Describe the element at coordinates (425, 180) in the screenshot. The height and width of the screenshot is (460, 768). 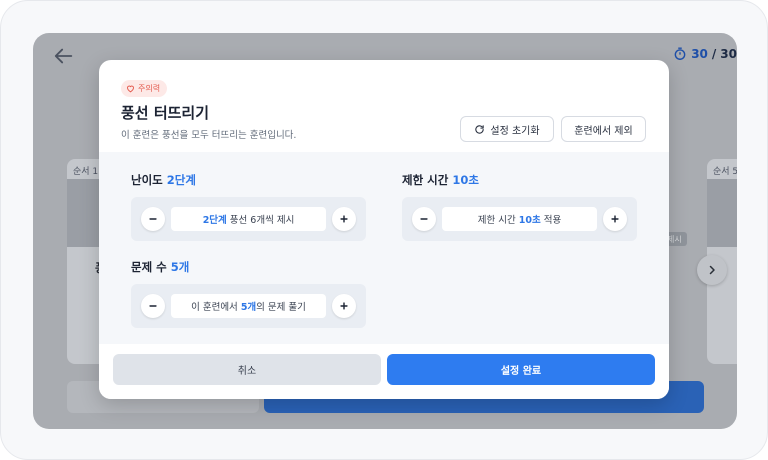
I see `time-limit-title: 제한 시간` at that location.